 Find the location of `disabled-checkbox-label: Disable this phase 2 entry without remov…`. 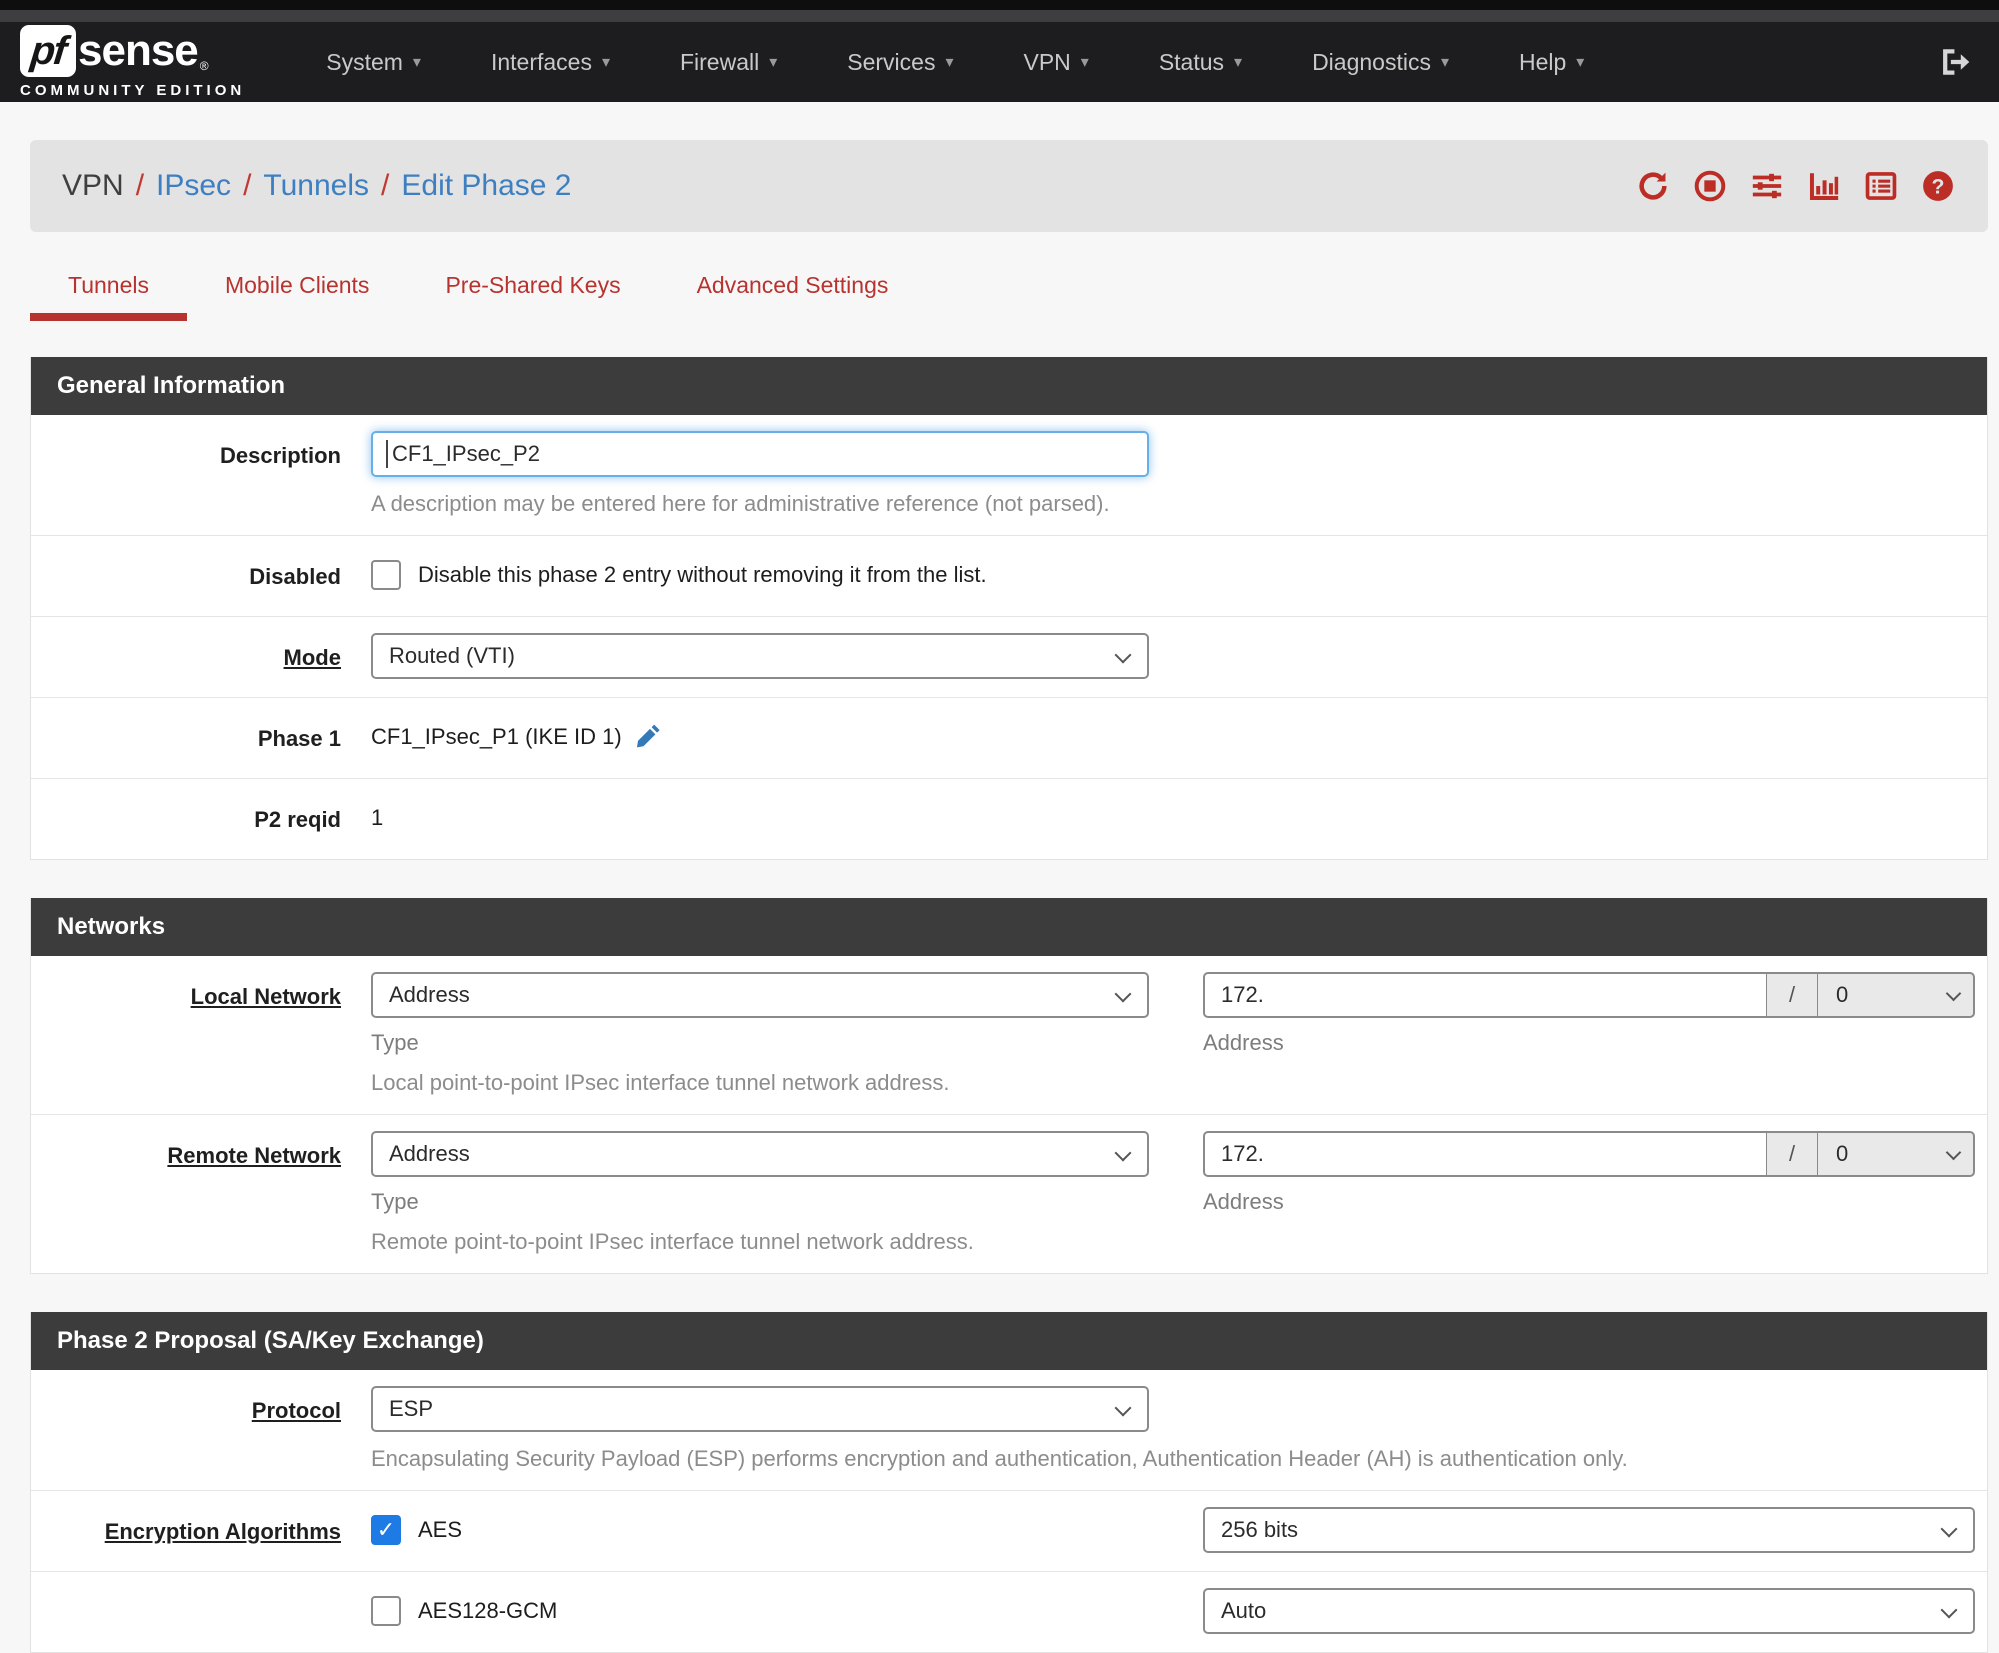

disabled-checkbox-label: Disable this phase 2 entry without remov… is located at coordinates (702, 574).